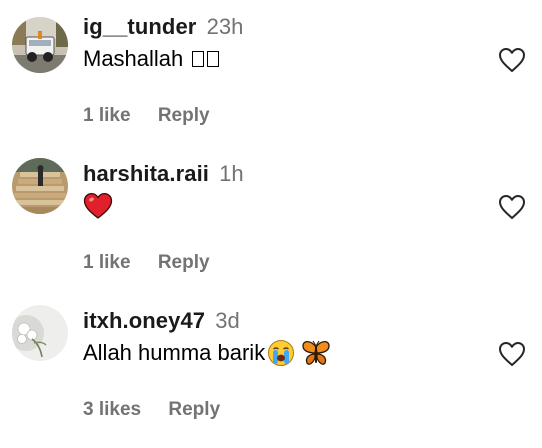 This screenshot has width=542, height=448. I want to click on crying-face-emoji-icon, so click(281, 353).